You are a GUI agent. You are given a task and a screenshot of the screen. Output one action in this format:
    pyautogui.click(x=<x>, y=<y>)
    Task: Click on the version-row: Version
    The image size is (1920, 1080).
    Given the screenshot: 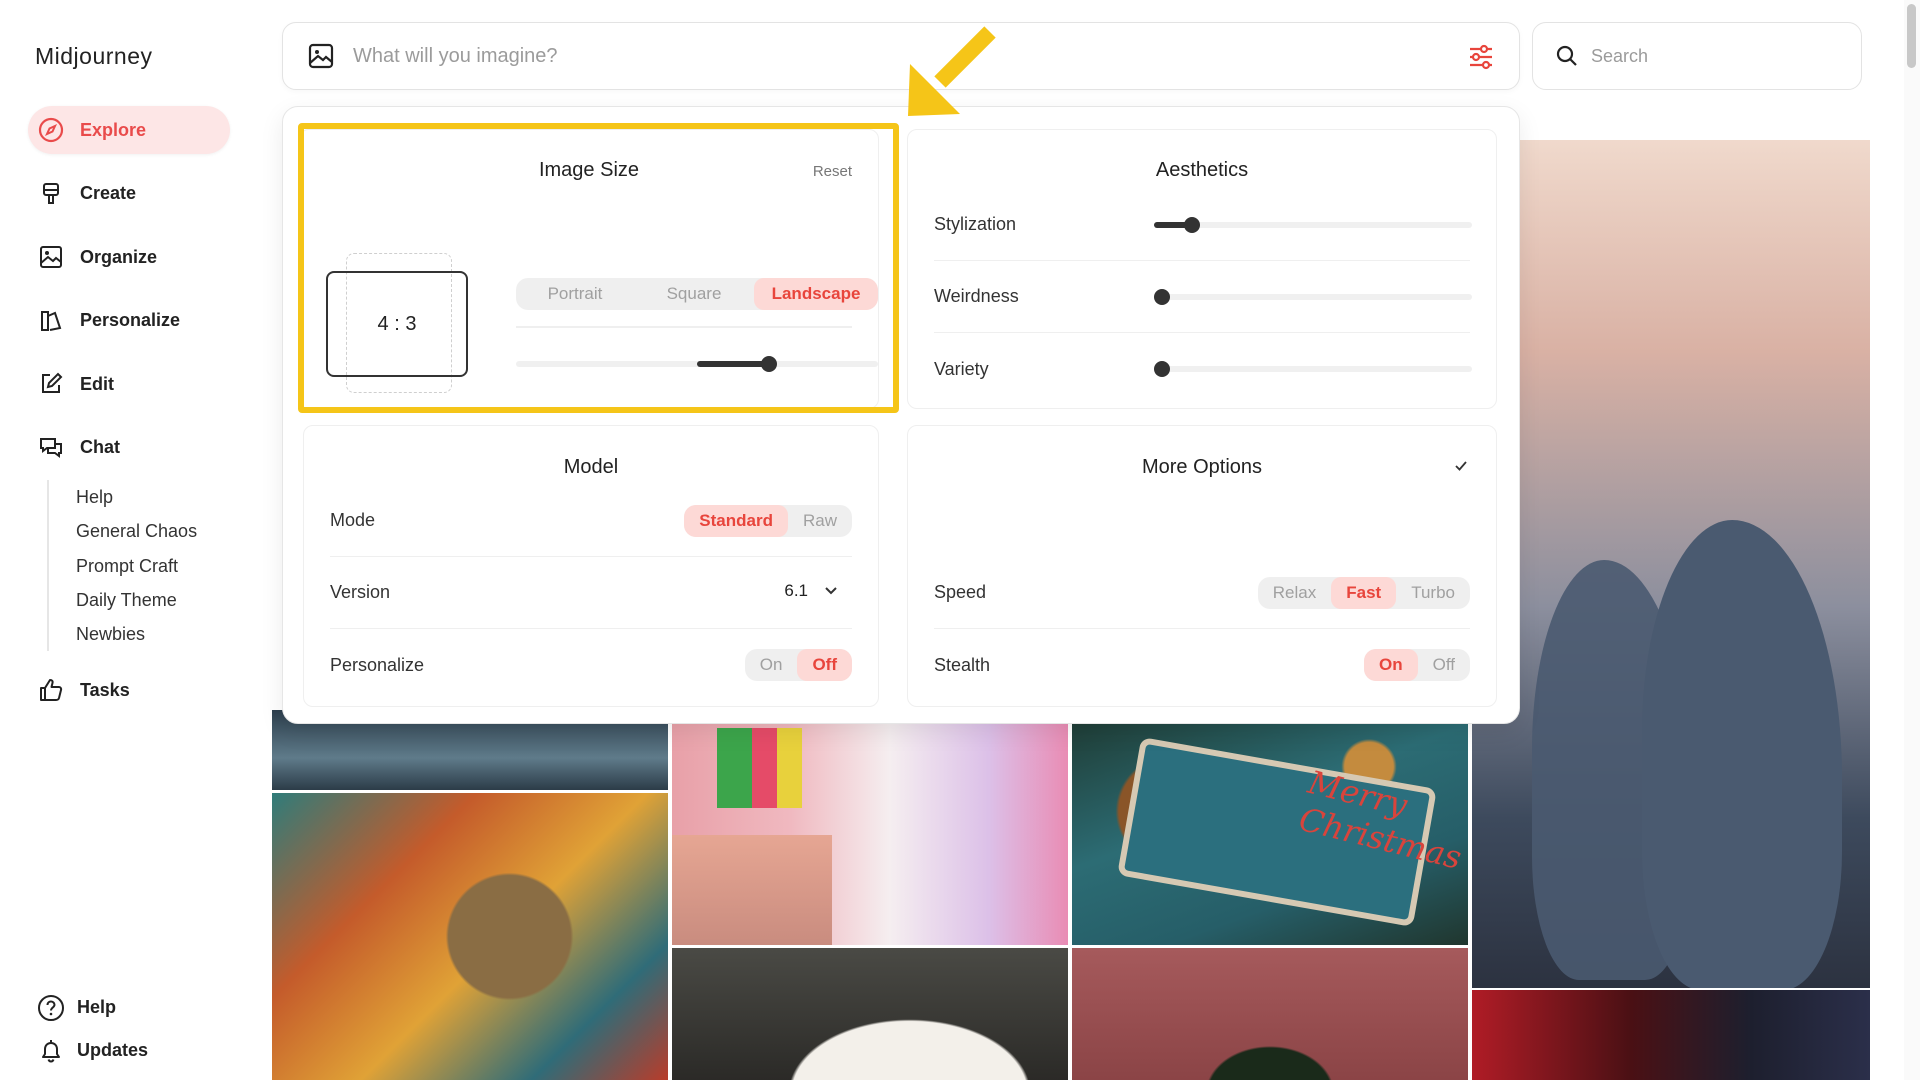 What is the action you would take?
    pyautogui.click(x=591, y=593)
    